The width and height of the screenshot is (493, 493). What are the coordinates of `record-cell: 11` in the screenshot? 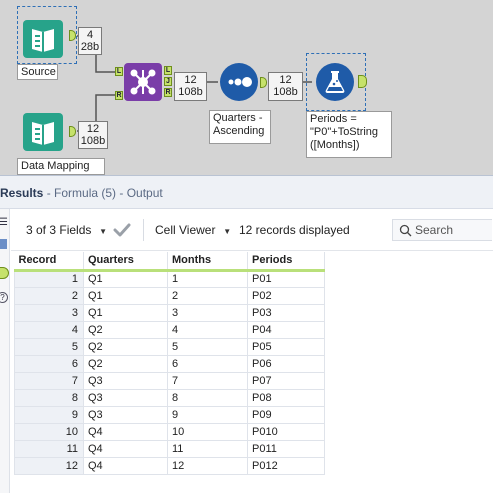 It's located at (49, 448).